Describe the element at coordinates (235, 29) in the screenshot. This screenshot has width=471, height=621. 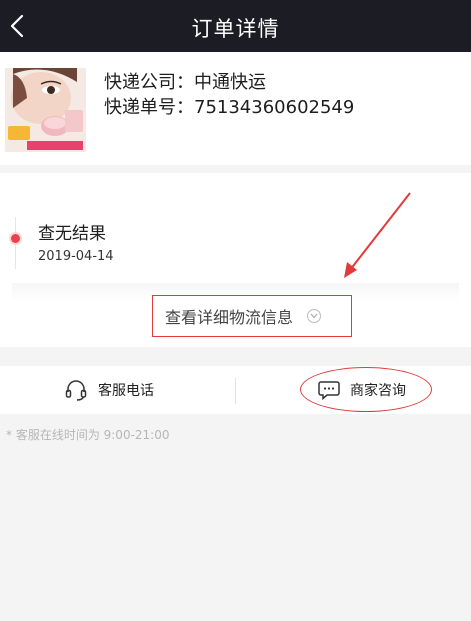
I see `page-title: 订单详情` at that location.